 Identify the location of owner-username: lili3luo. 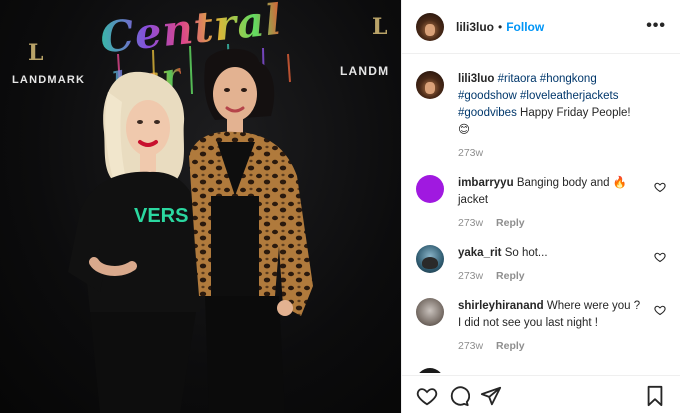
(475, 27).